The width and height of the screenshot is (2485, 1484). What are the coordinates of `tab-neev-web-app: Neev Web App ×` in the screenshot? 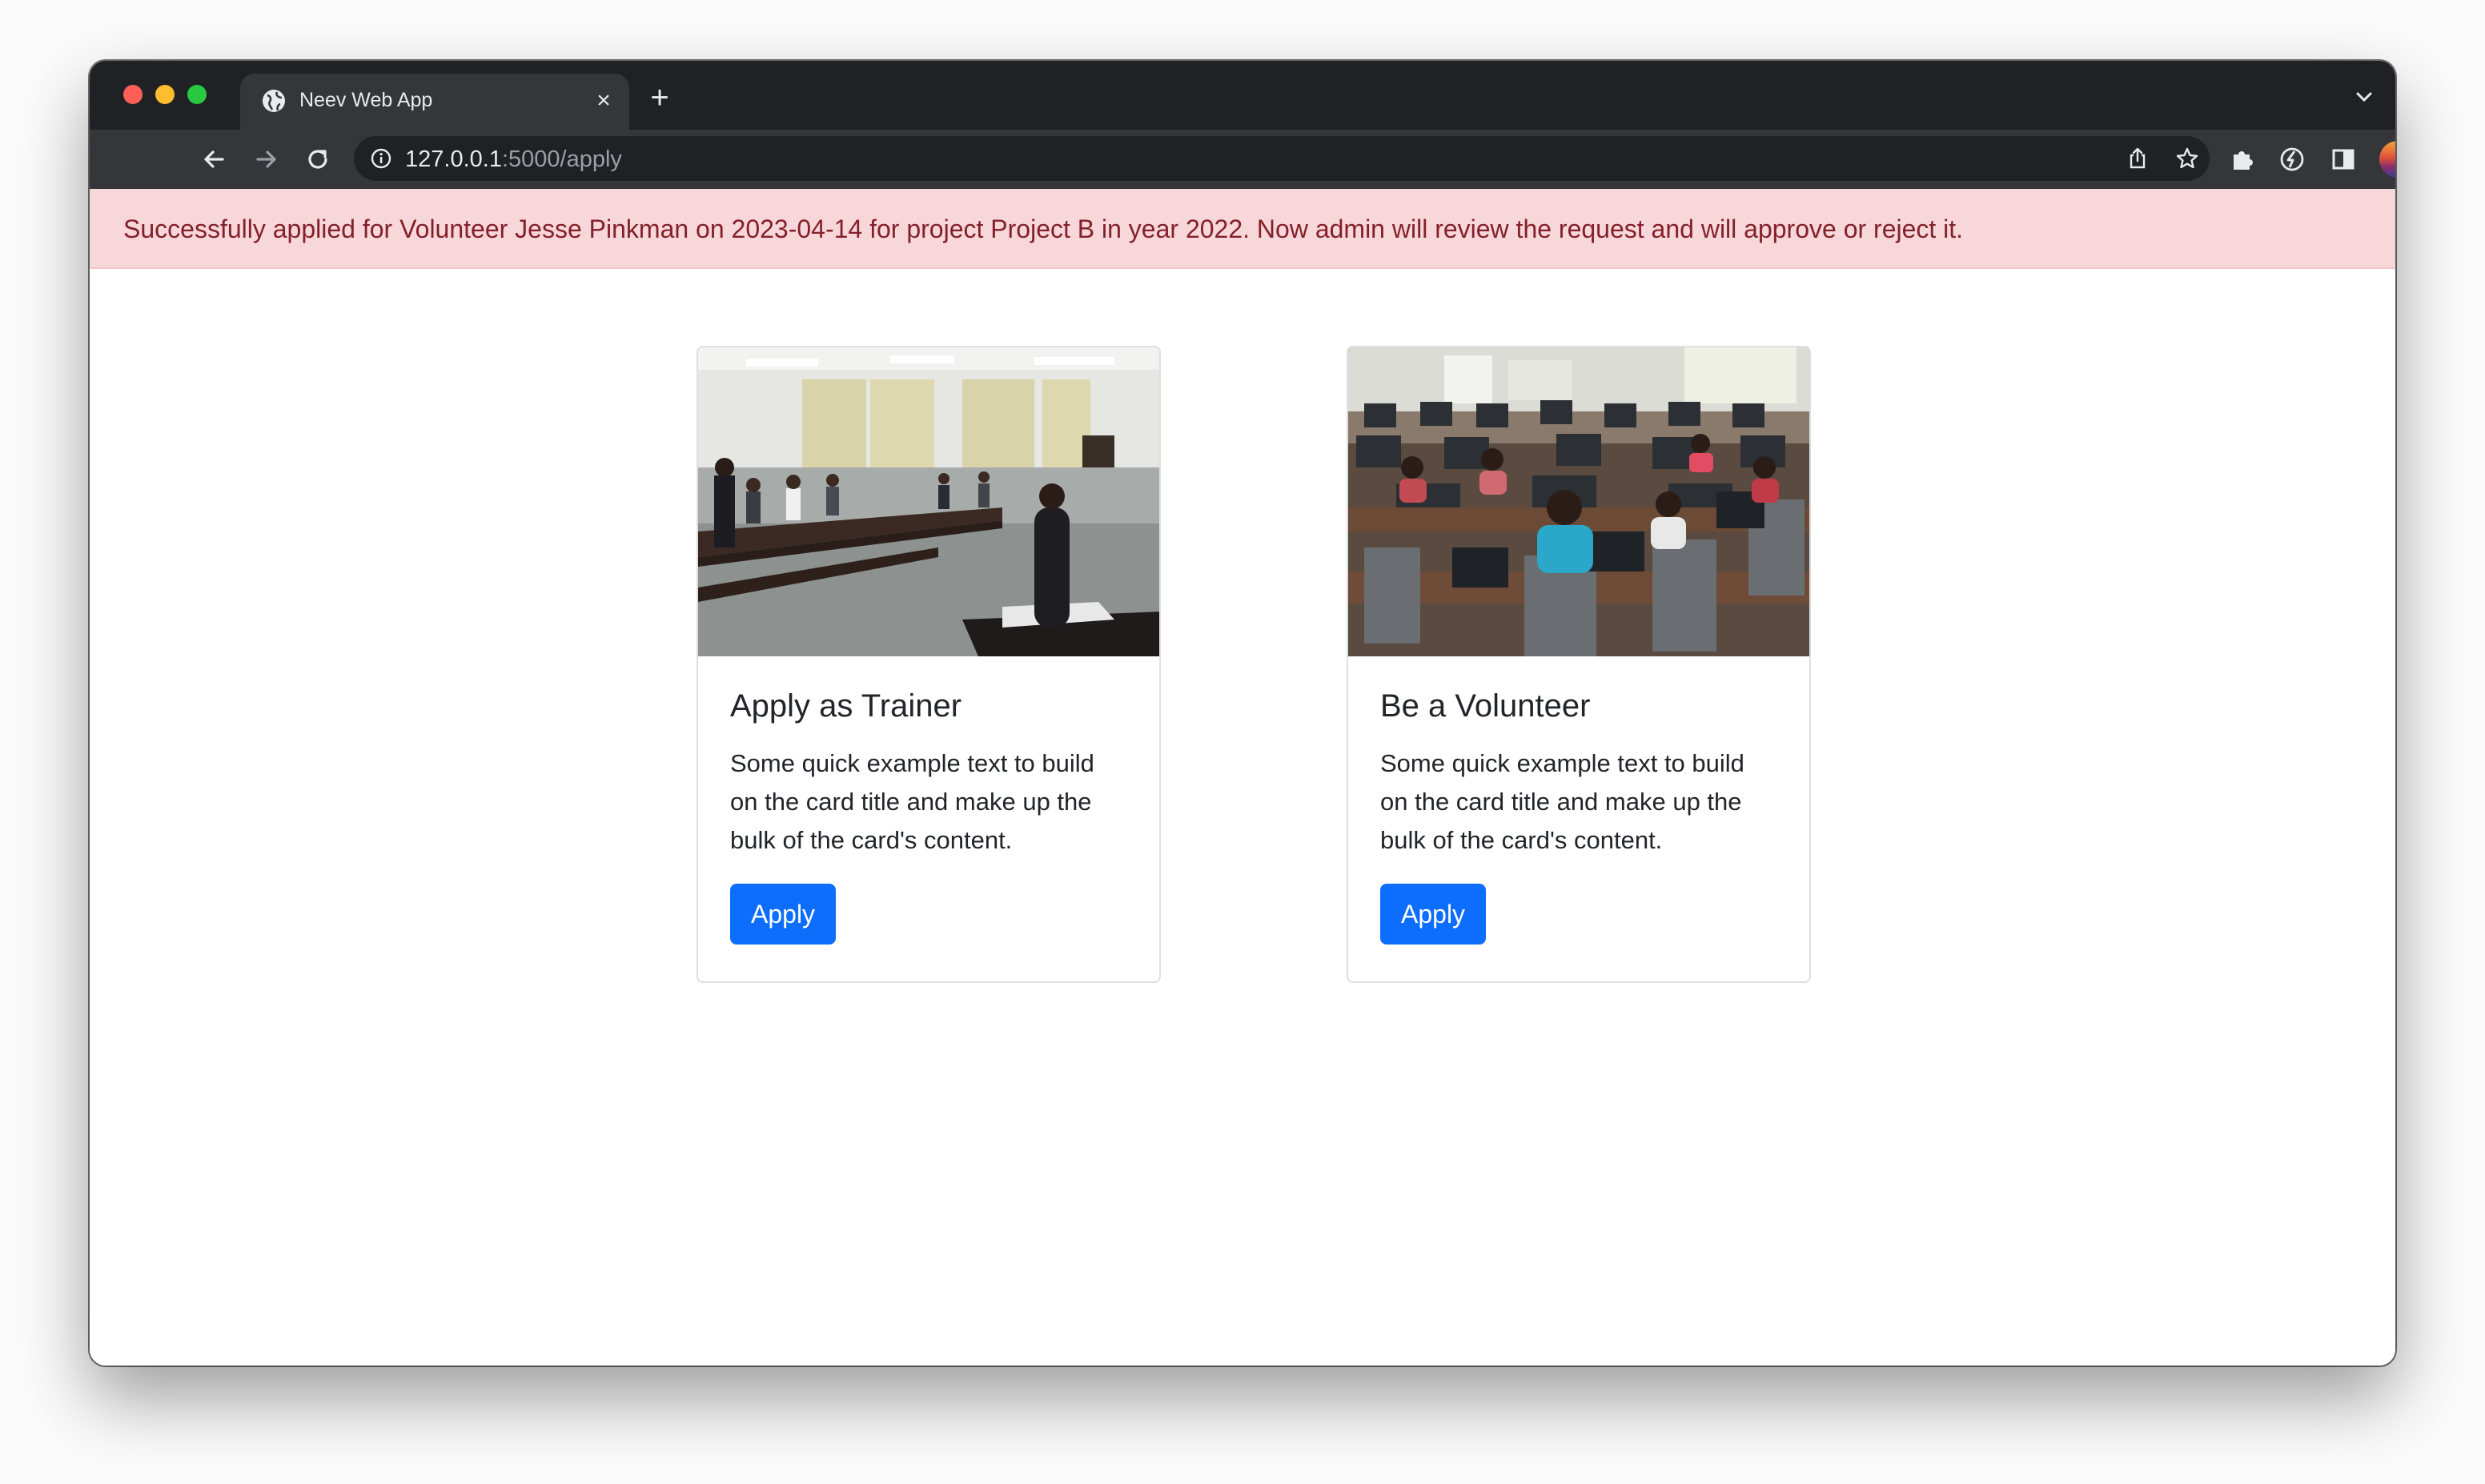 It's located at (434, 102).